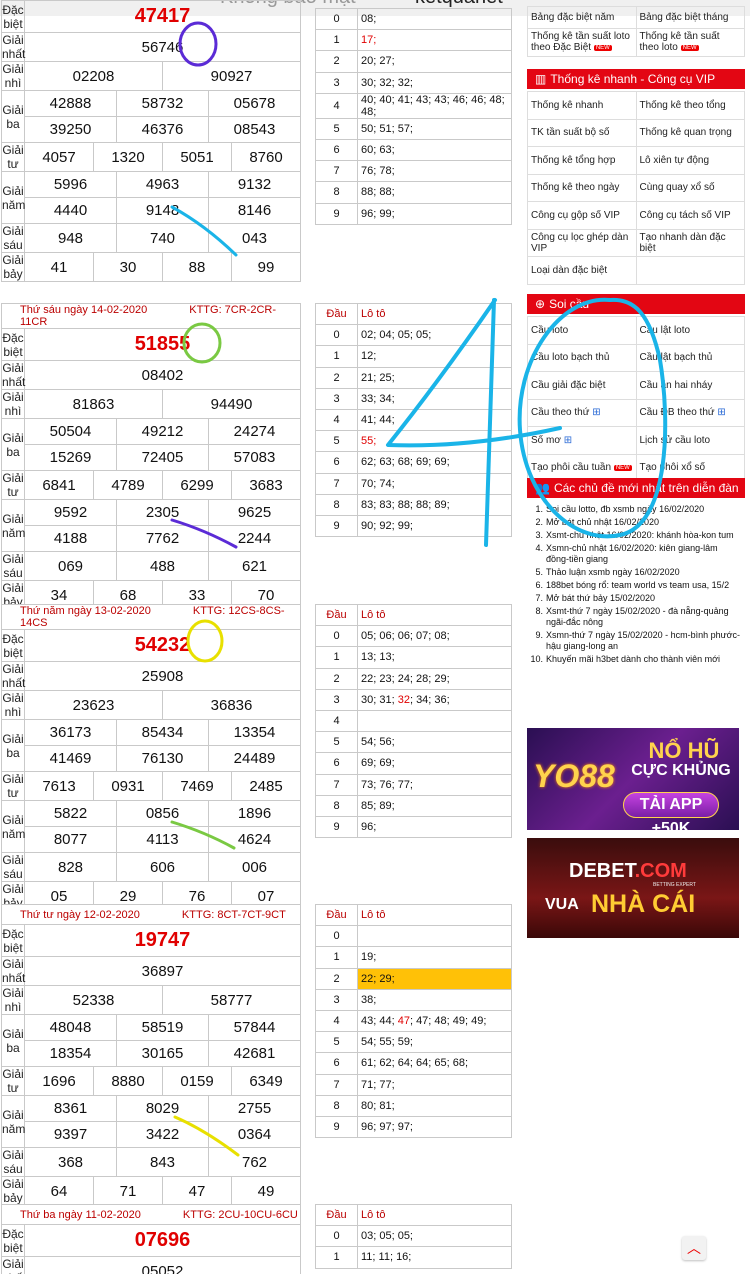 The width and height of the screenshot is (750, 1274). I want to click on link-tan-suat-loto: Thống kê tần suất theo loto NEW, so click(690, 42).